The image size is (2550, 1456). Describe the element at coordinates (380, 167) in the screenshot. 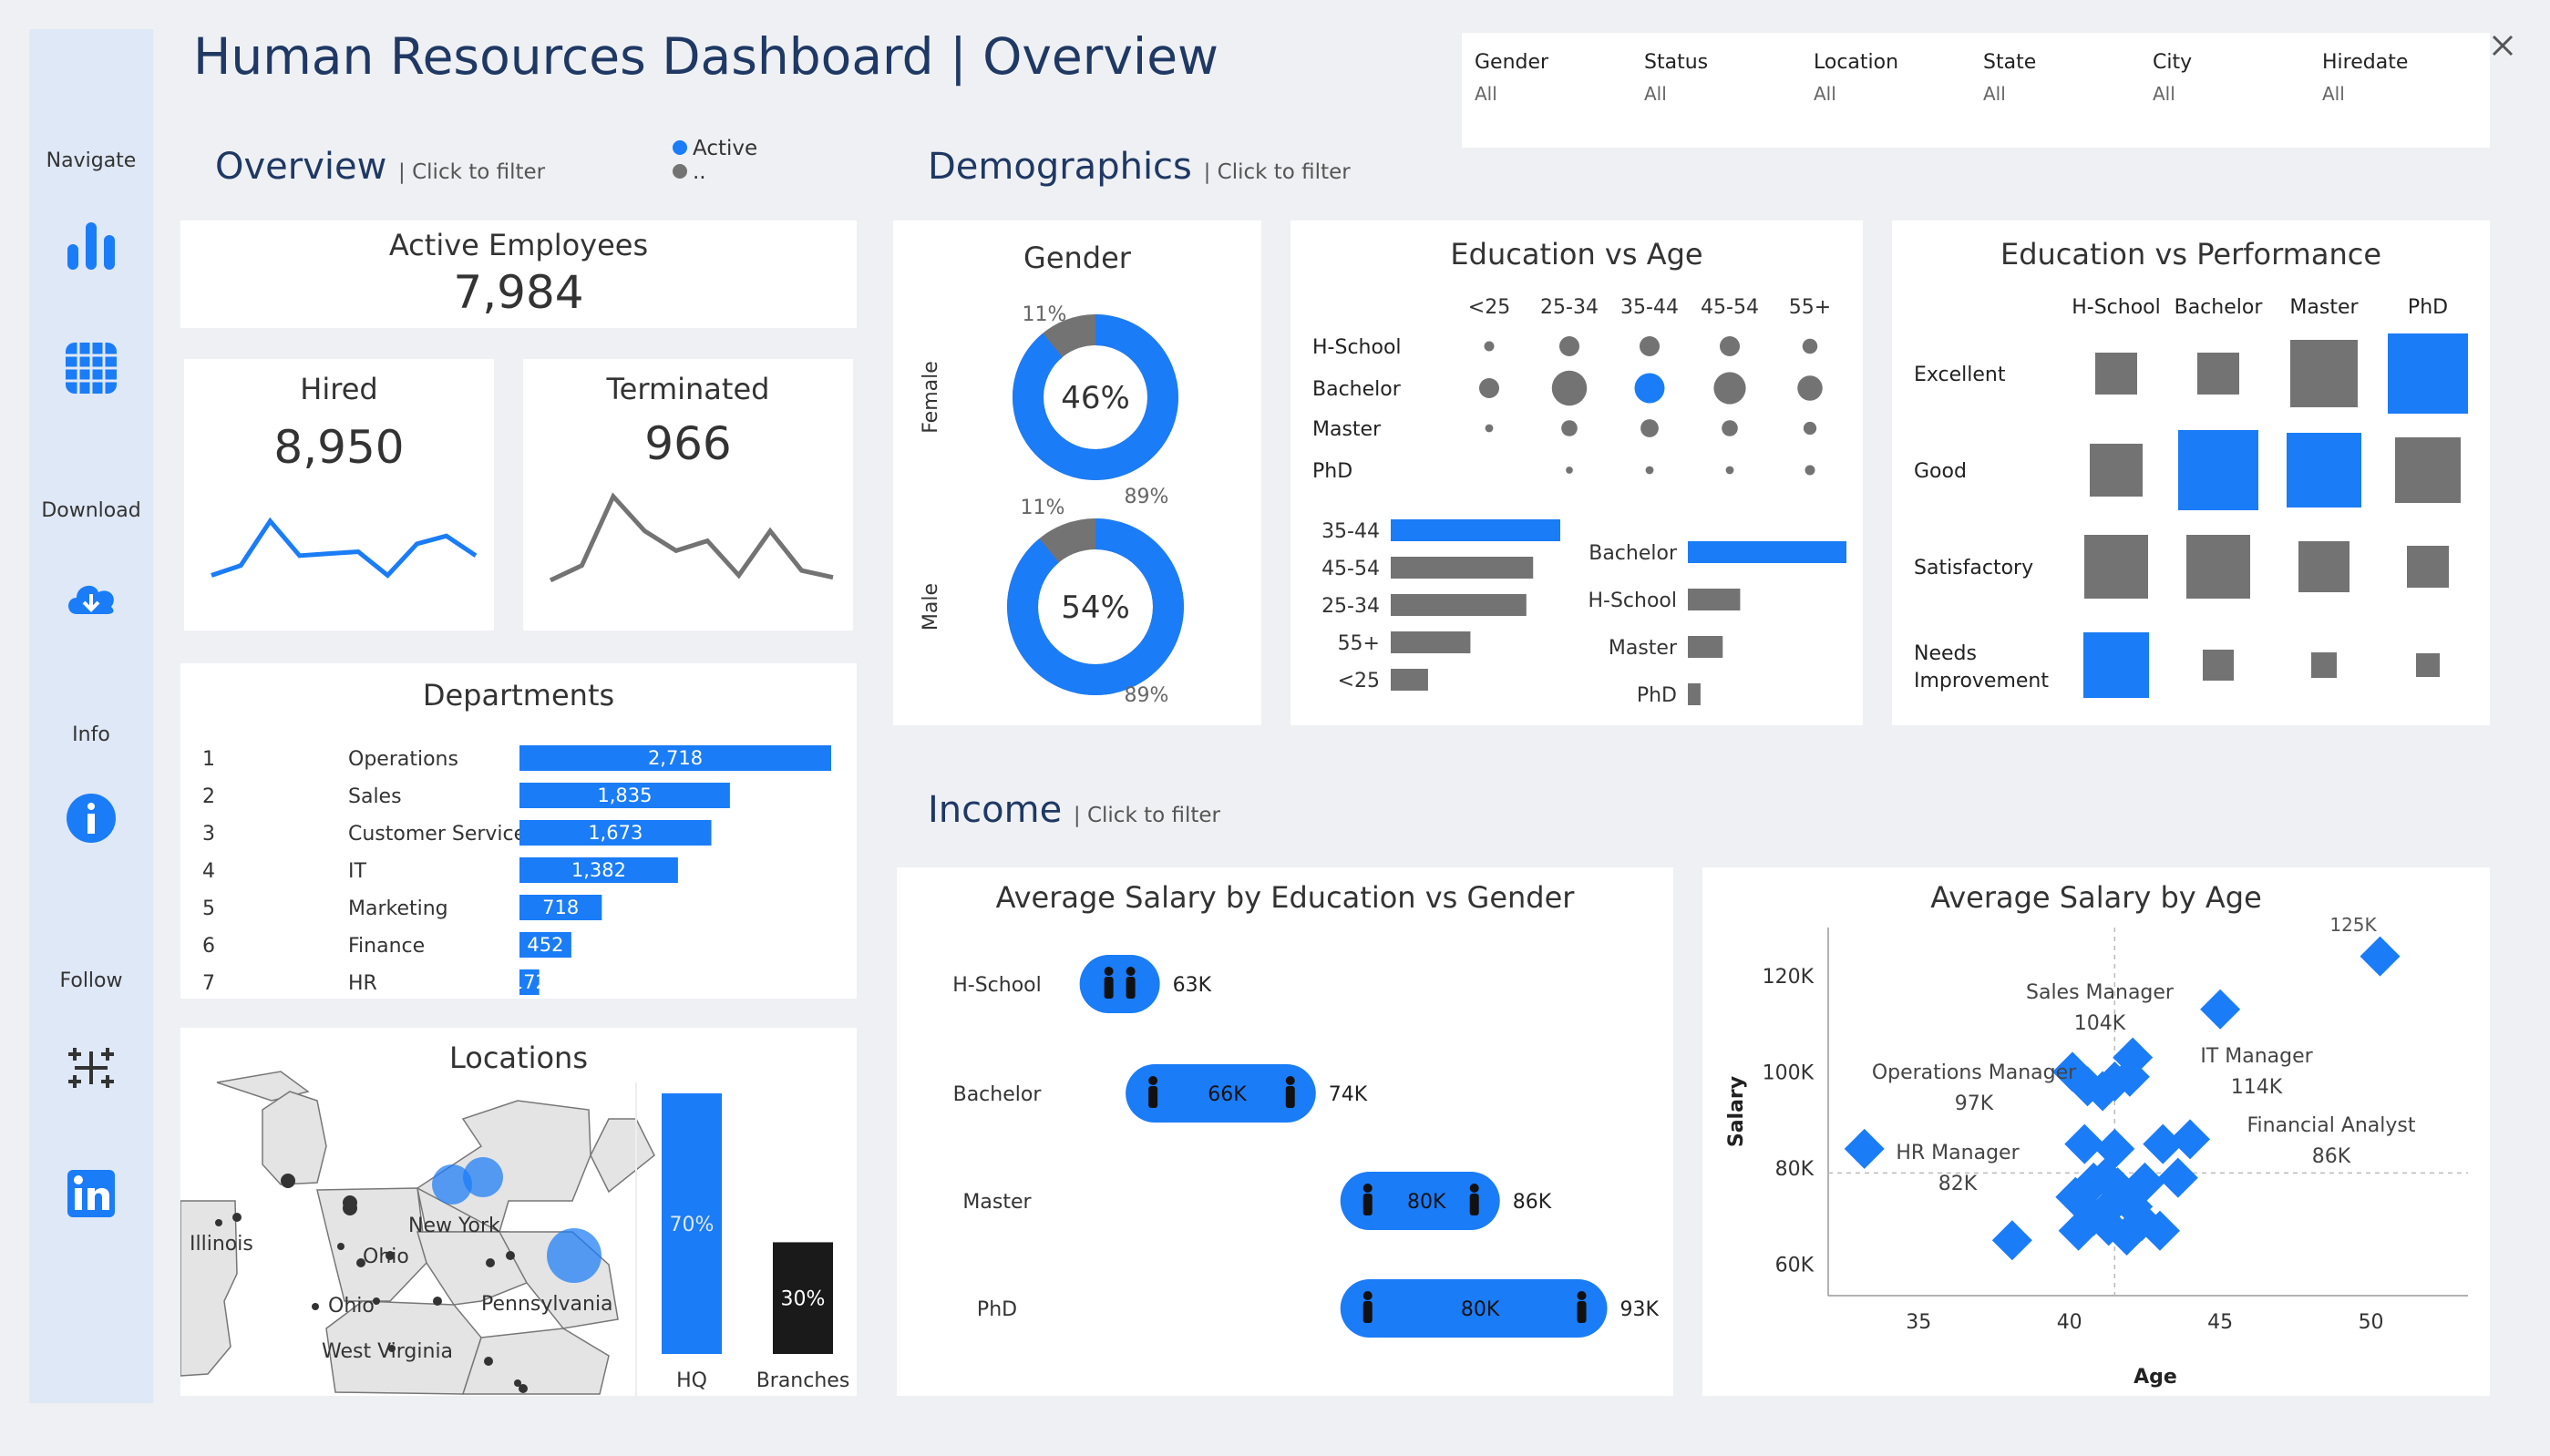

I see `overview-section-header: Overview | Click to filter` at that location.